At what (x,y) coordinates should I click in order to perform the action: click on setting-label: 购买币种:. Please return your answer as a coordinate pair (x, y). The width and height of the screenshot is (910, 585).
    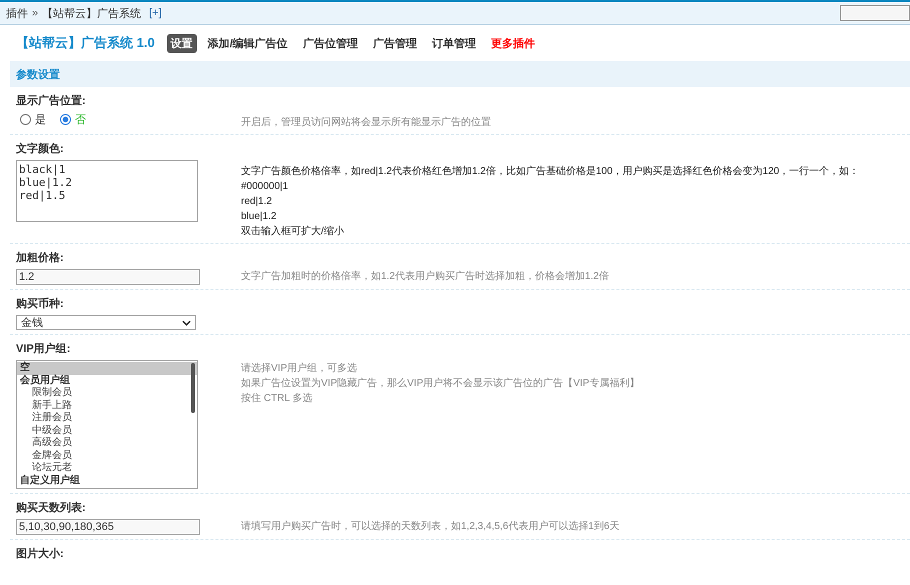
    Looking at the image, I should click on (40, 304).